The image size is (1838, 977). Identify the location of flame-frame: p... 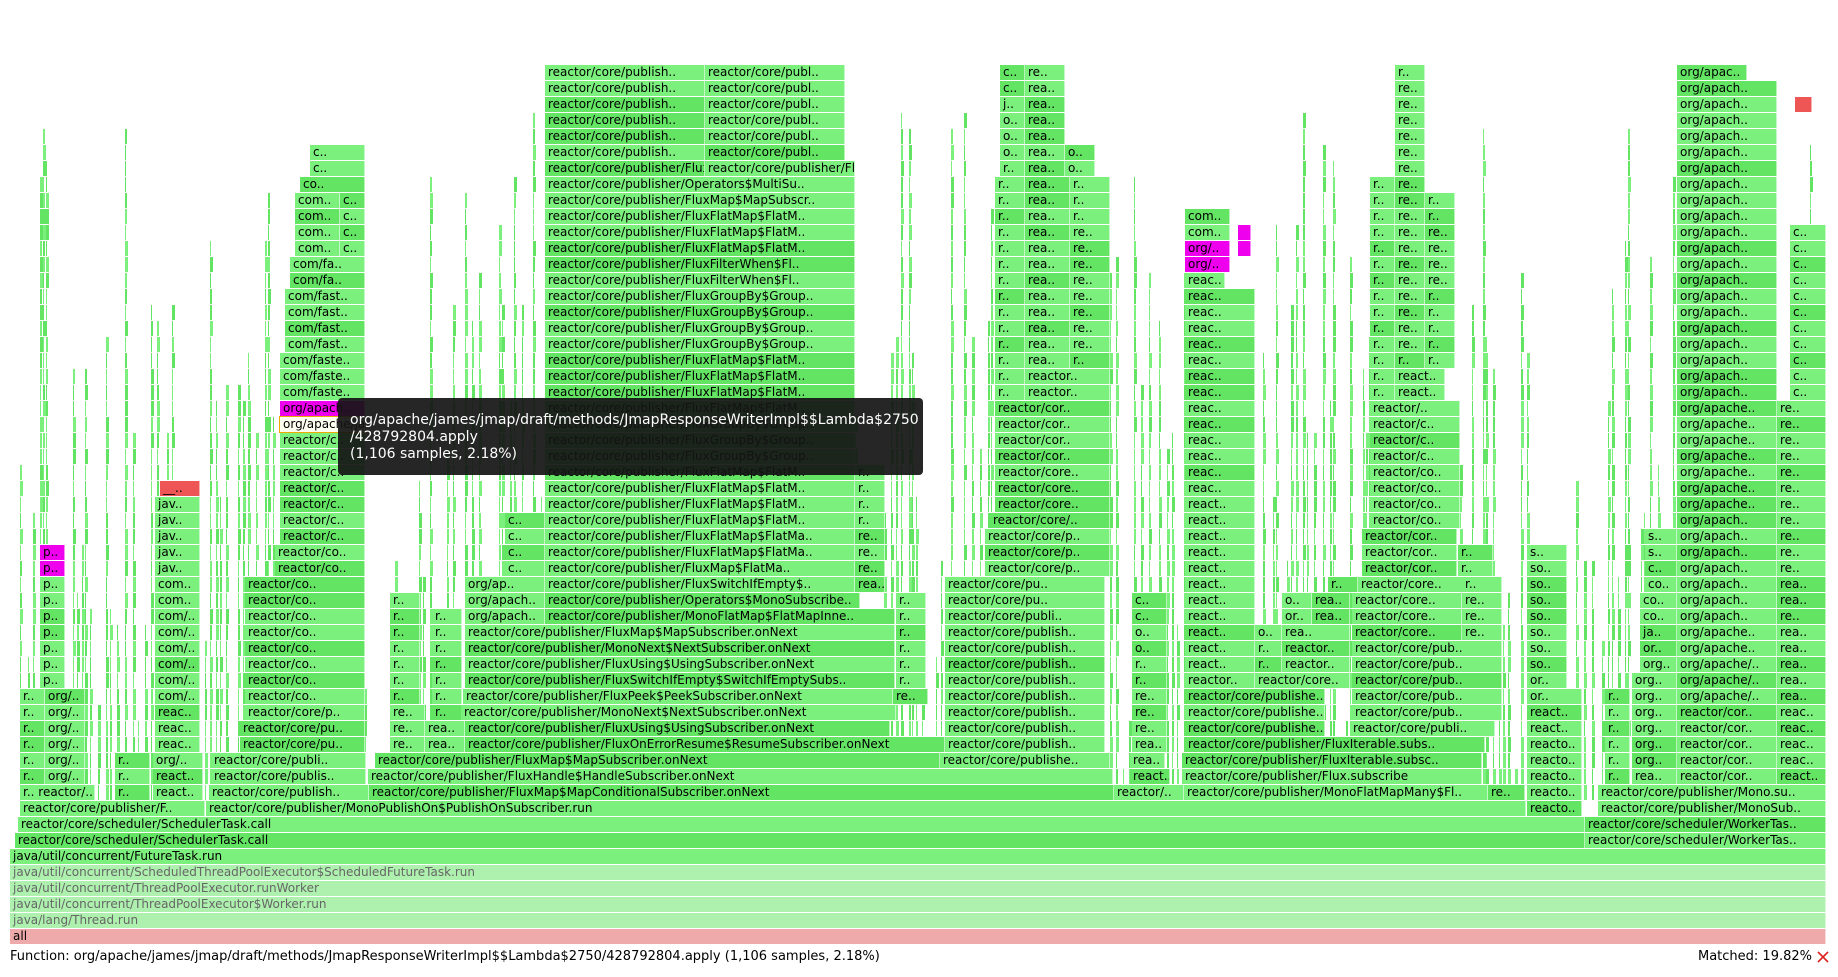
(52, 680).